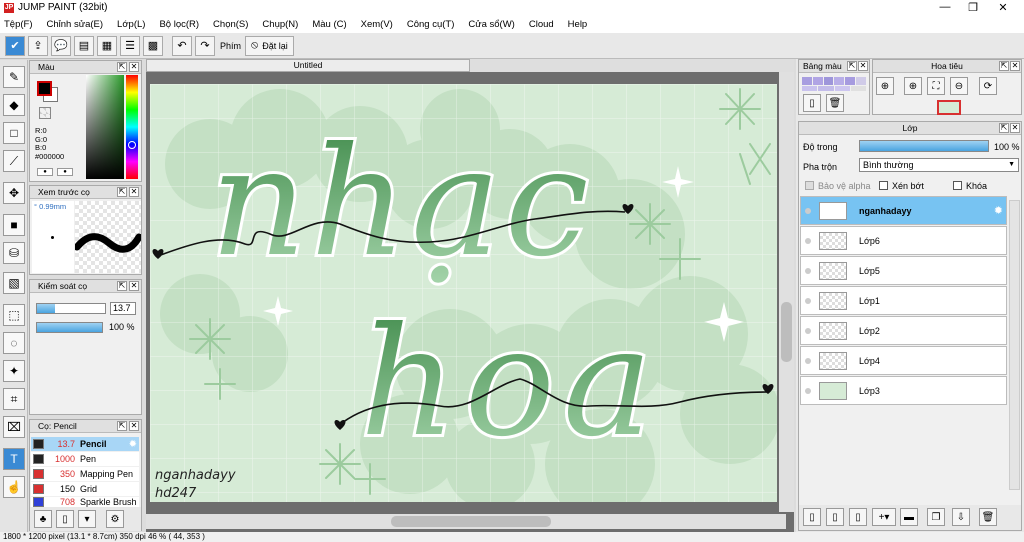 This screenshot has width=1024, height=542. I want to click on add-layer-menu-icon: +▾, so click(884, 517).